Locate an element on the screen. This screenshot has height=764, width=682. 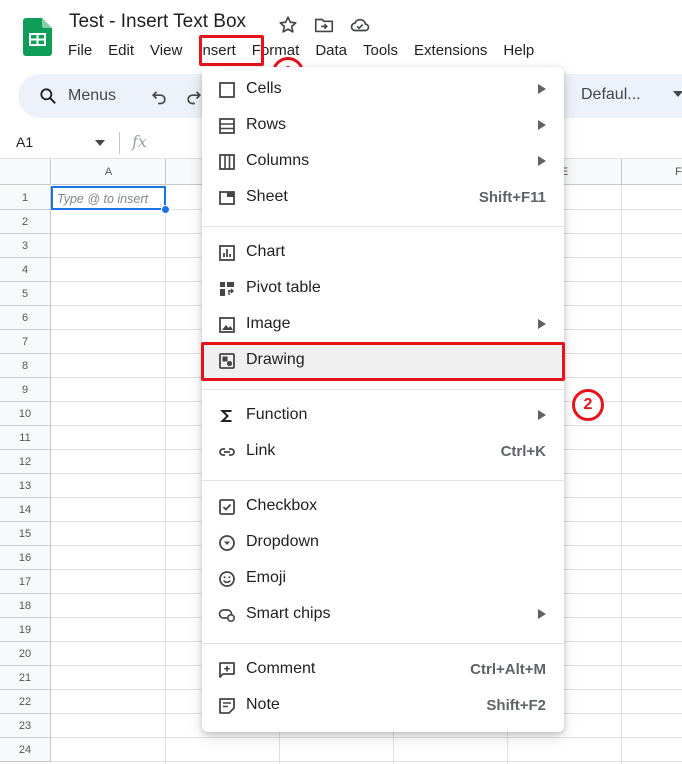
row-header: 18 is located at coordinates (25, 606).